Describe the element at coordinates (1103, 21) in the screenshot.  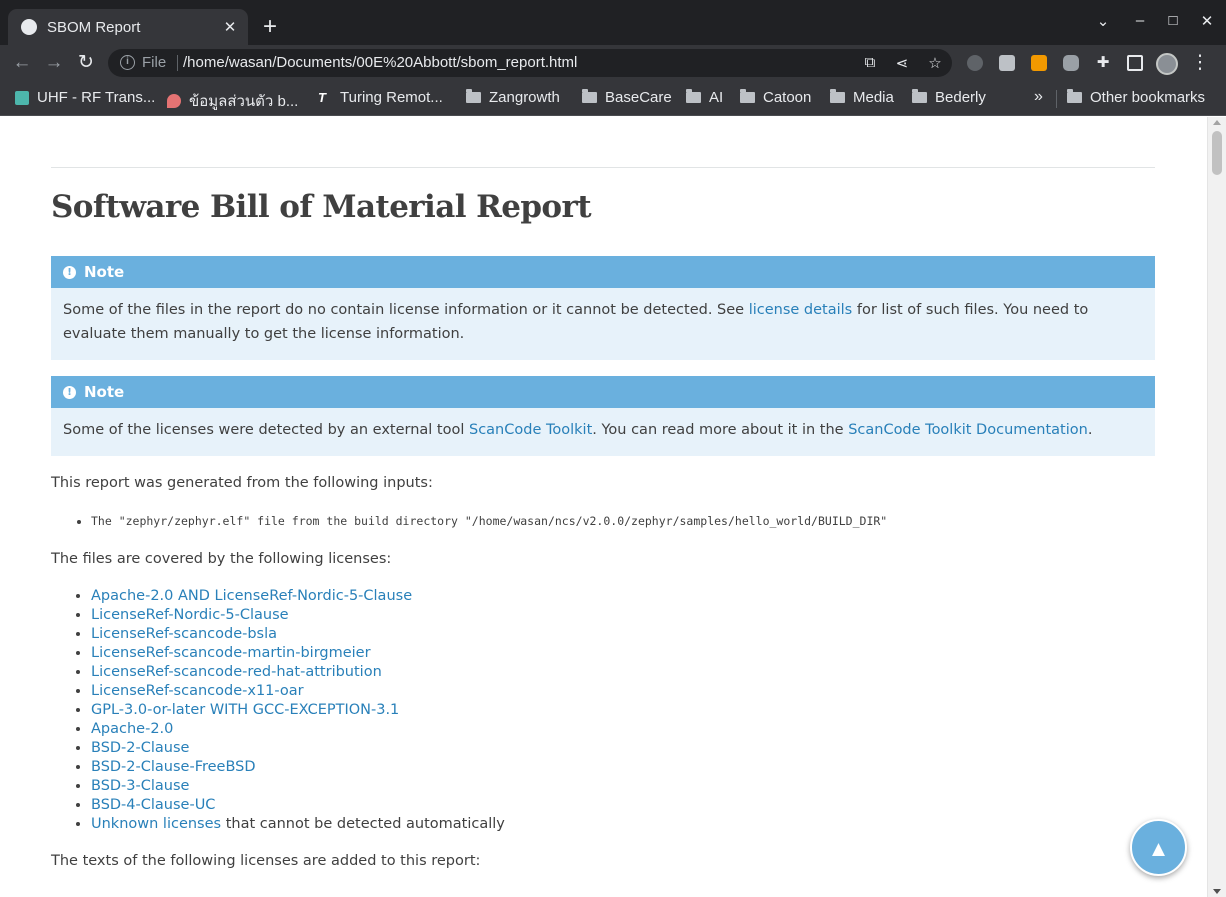
I see `tab-search-icon: ⌄` at that location.